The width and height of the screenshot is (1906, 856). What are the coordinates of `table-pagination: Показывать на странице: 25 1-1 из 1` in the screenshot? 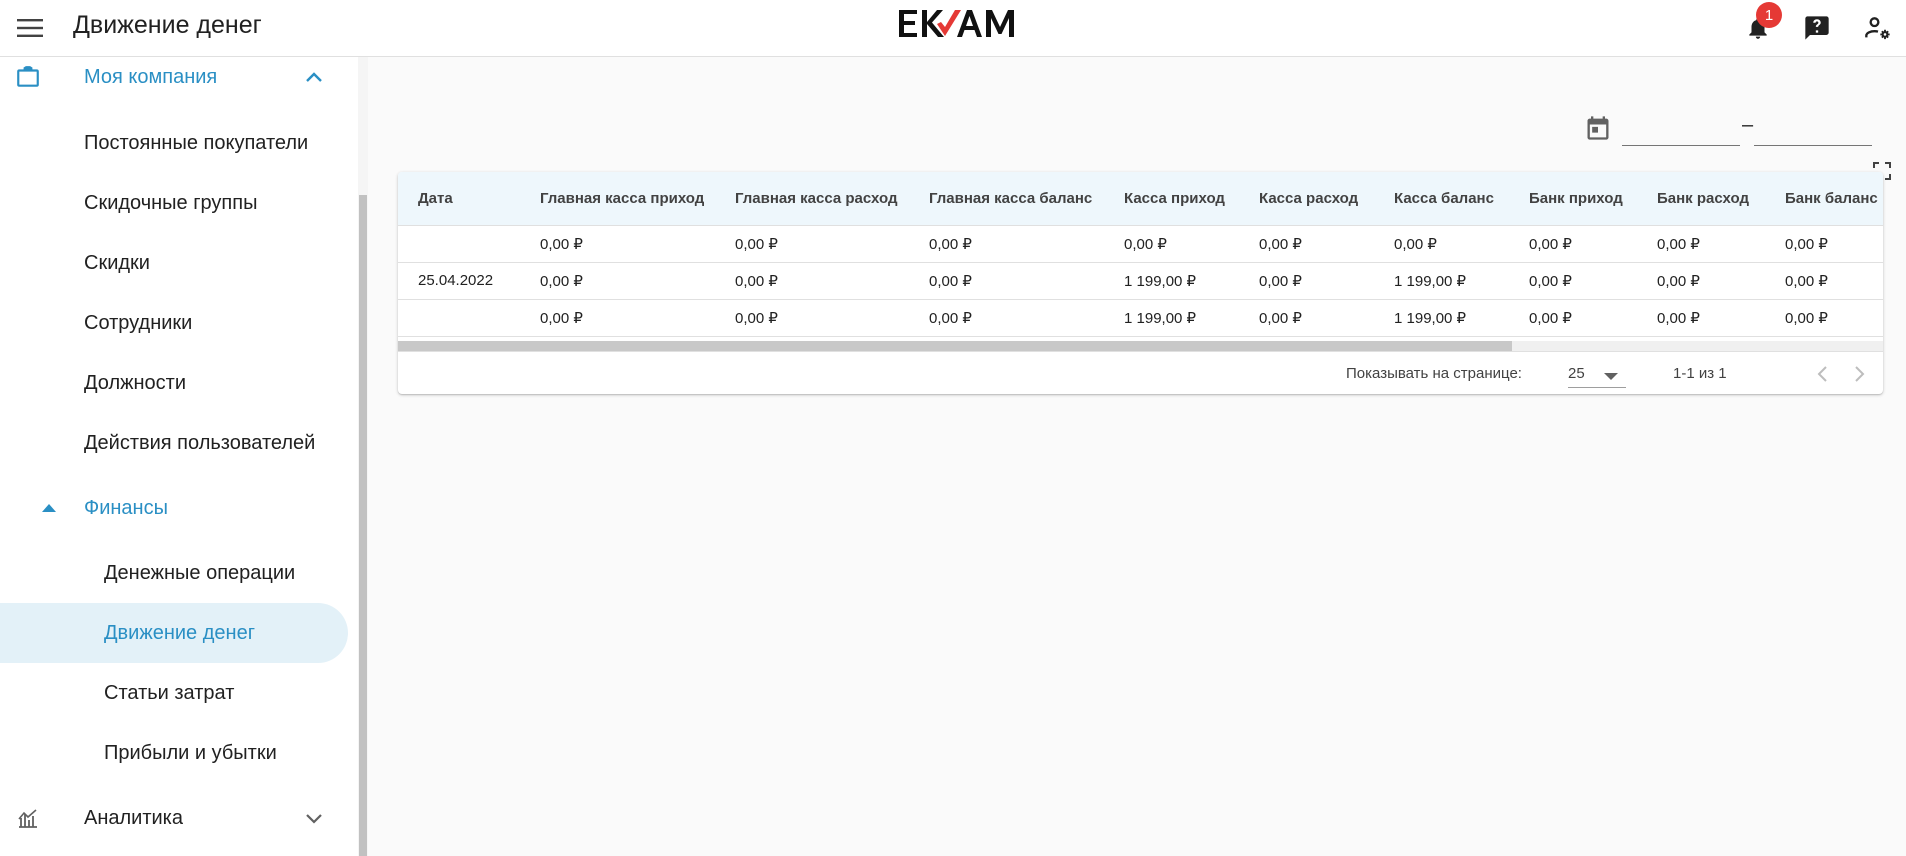 It's located at (1140, 372).